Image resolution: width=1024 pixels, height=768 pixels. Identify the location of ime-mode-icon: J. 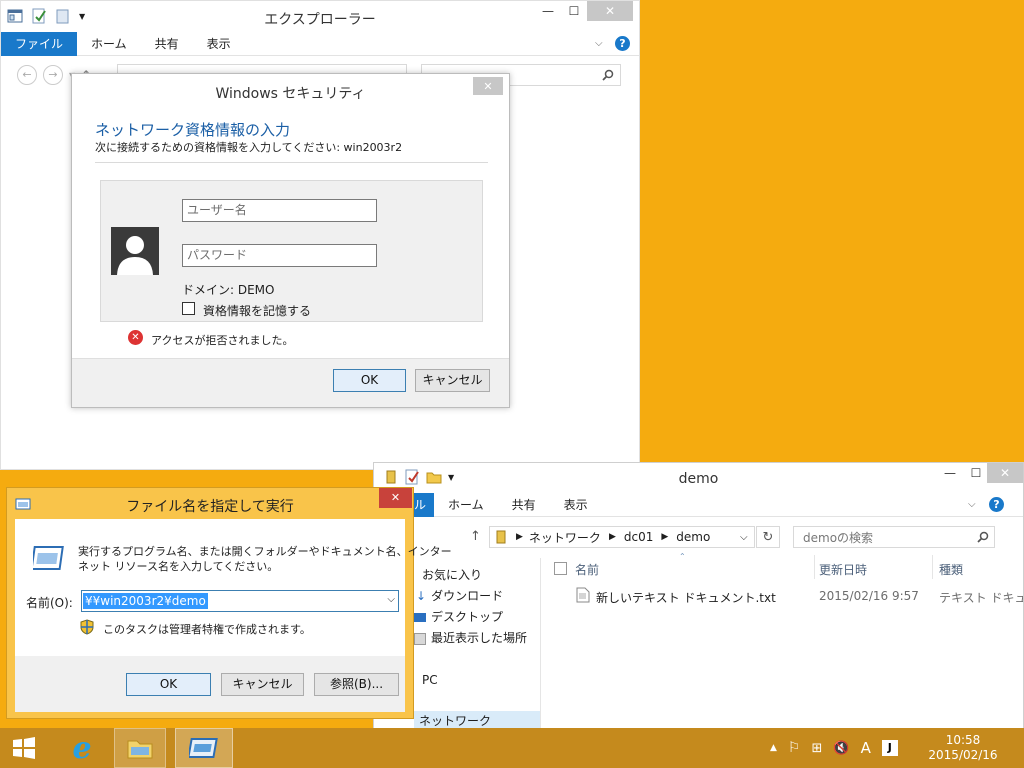
(889, 748).